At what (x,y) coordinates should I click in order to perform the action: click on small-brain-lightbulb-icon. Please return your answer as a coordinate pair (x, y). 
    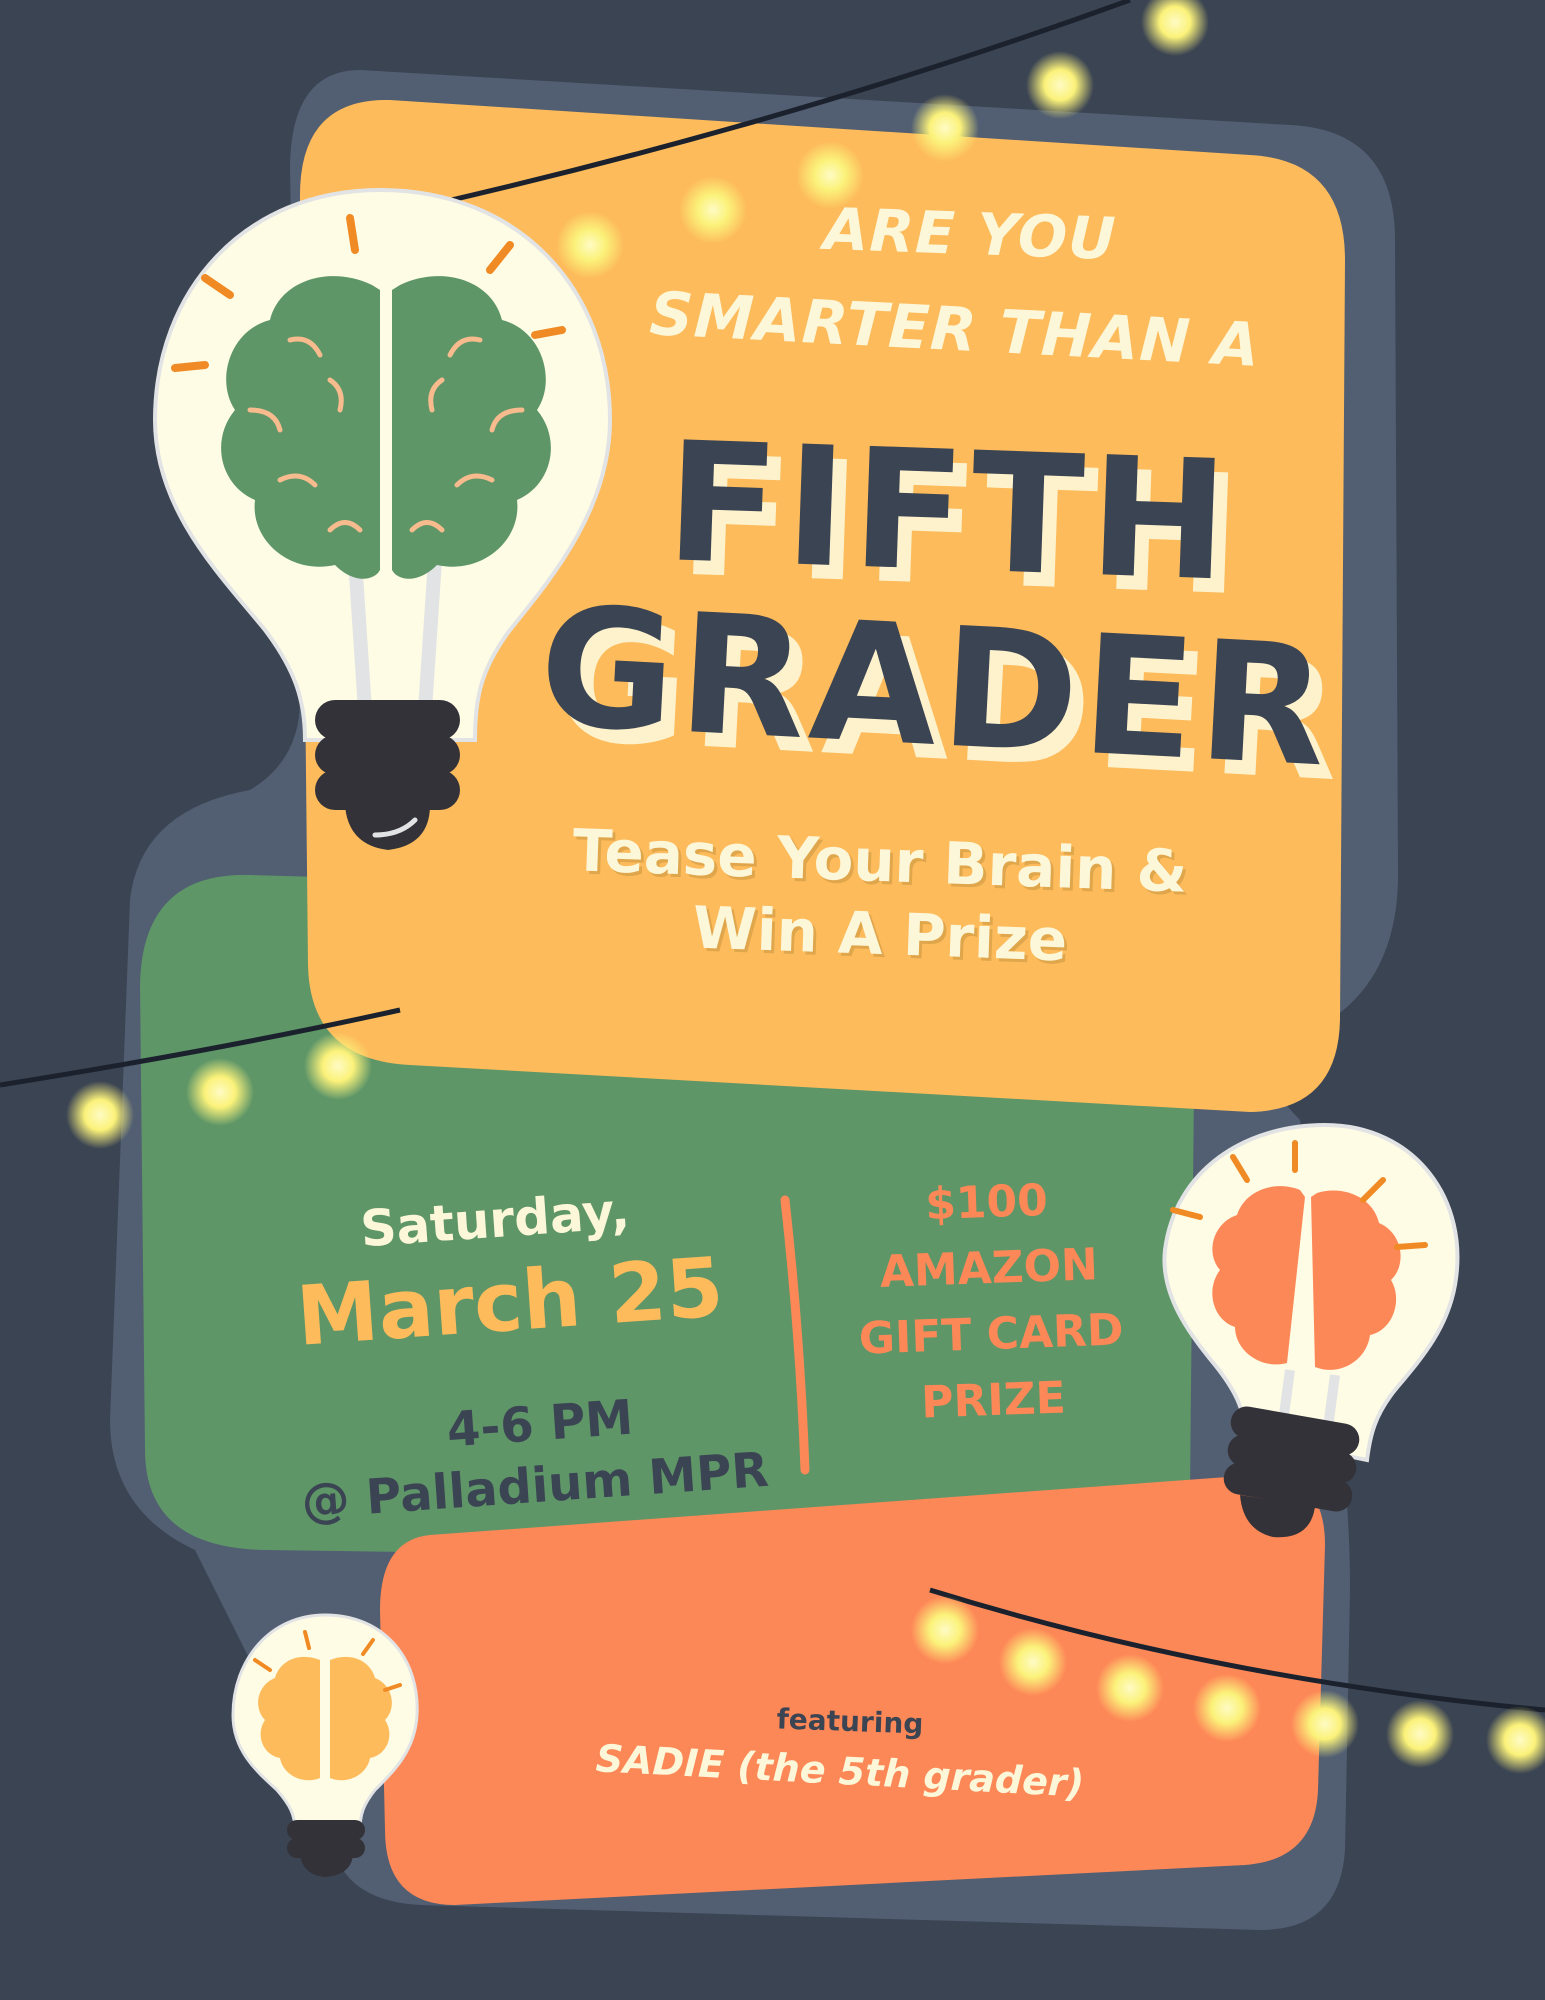
    Looking at the image, I should click on (325, 1745).